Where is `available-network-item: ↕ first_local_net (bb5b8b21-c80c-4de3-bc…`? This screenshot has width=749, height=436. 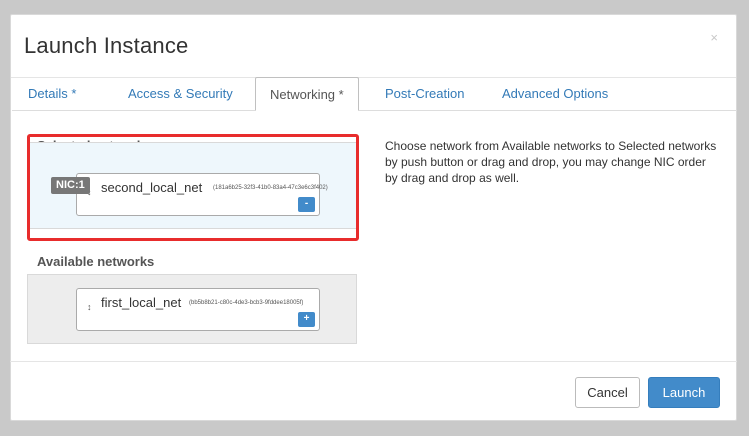
available-network-item: ↕ first_local_net (bb5b8b21-c80c-4de3-bc… is located at coordinates (198, 309).